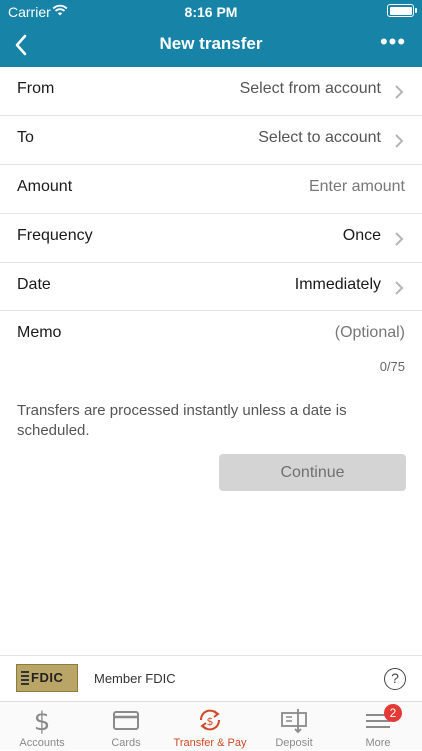 Image resolution: width=422 pixels, height=751 pixels. I want to click on more-dots-icon: •••, so click(393, 45).